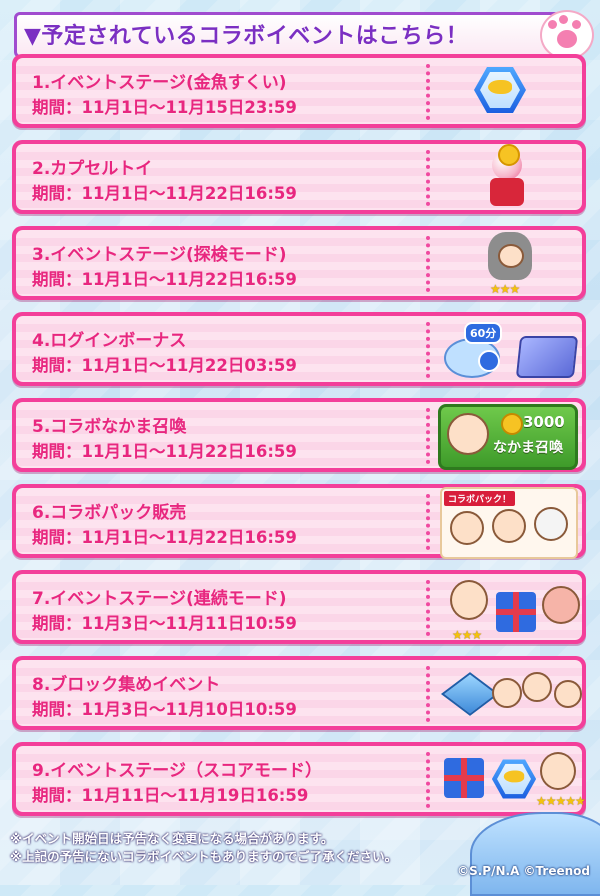 The width and height of the screenshot is (600, 896). Describe the element at coordinates (126, 685) in the screenshot. I see `event-title: 8.ブロック集めイベント` at that location.